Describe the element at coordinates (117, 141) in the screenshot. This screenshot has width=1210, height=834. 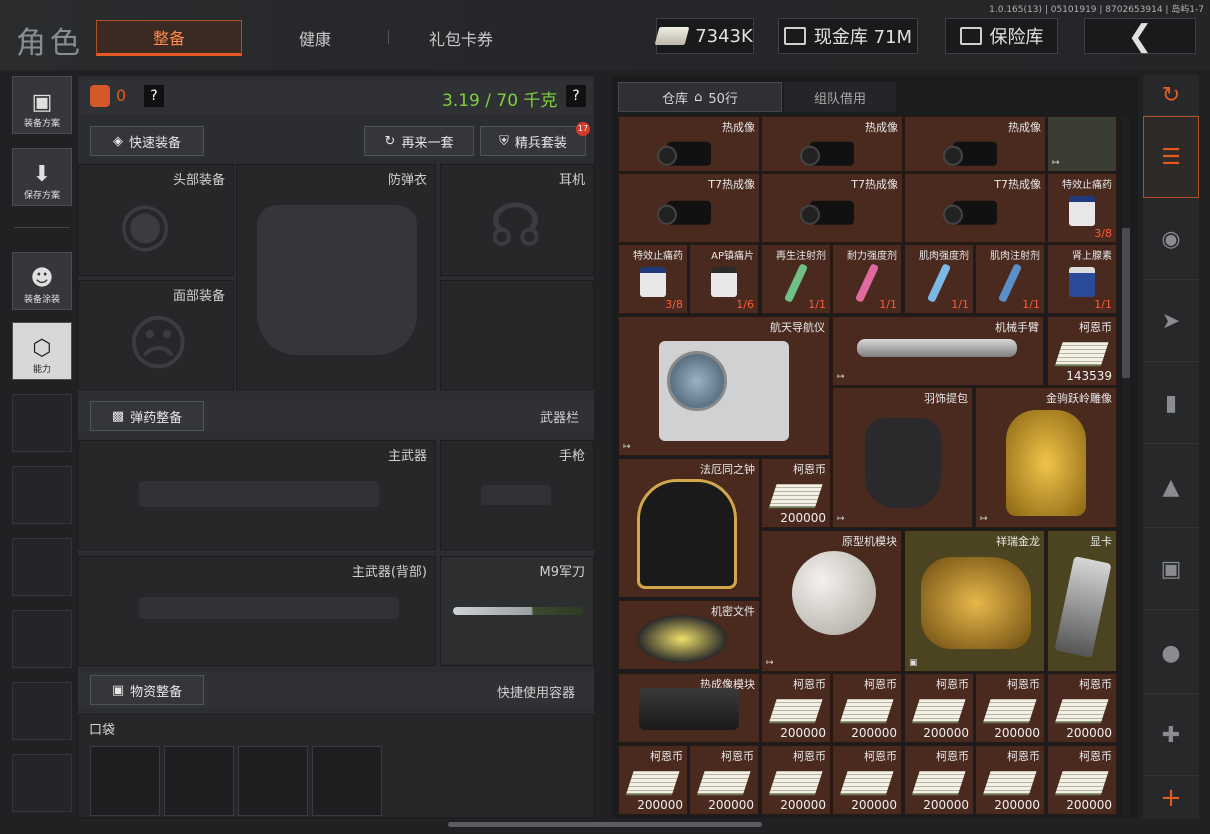
I see `shirt-icon: ◈` at that location.